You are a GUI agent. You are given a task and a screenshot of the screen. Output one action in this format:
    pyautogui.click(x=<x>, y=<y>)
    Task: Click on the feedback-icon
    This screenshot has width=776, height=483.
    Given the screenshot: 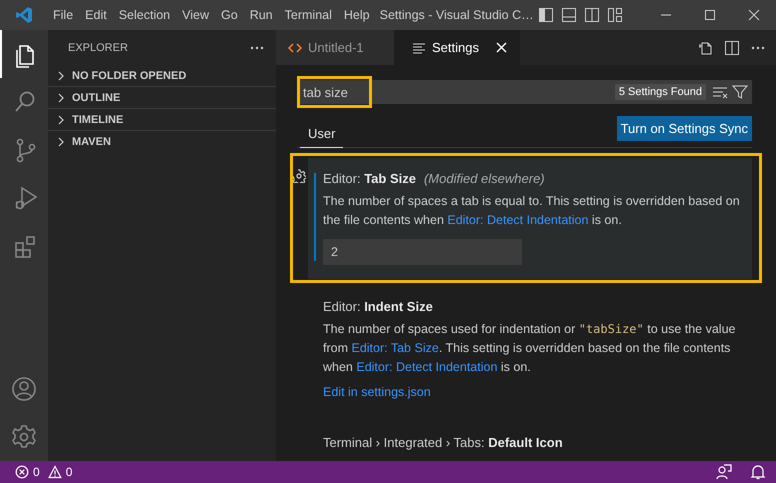 What is the action you would take?
    pyautogui.click(x=724, y=472)
    